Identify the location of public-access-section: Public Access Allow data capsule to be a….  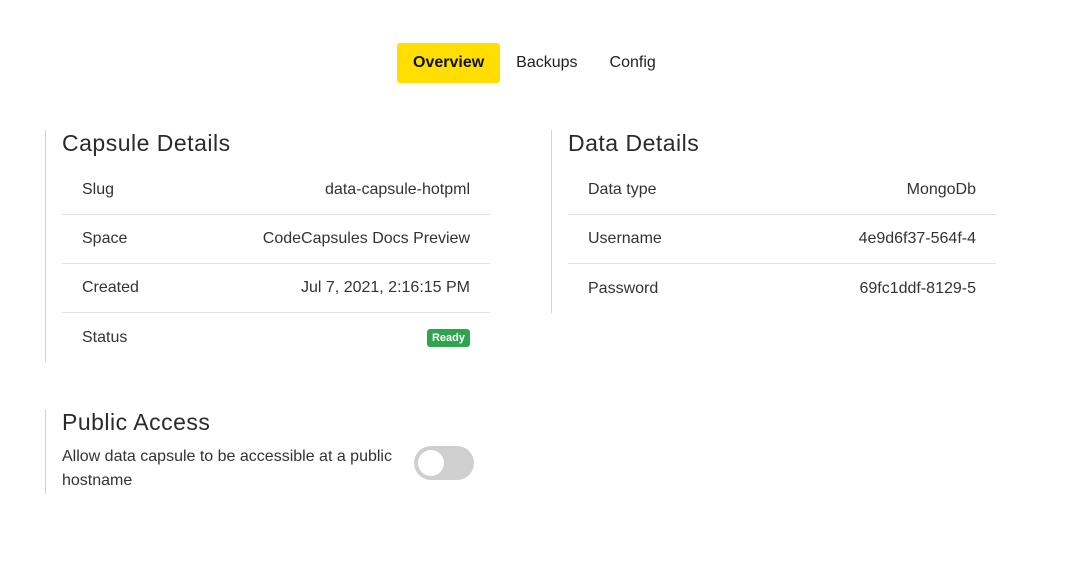
(275, 451).